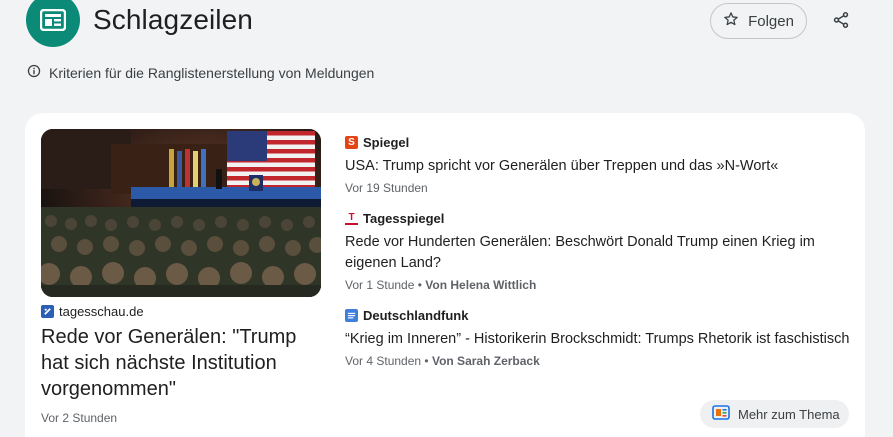 The height and width of the screenshot is (437, 893). I want to click on more-on-topic-button: Mehr zum Thema, so click(774, 414).